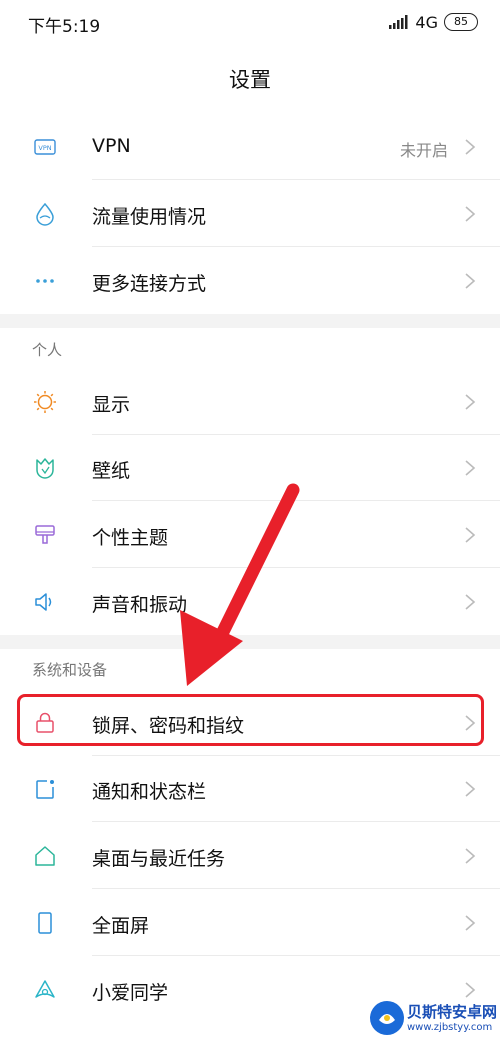 This screenshot has height=1041, width=500. What do you see at coordinates (240, 584) in the screenshot?
I see `annotation-arrow` at bounding box center [240, 584].